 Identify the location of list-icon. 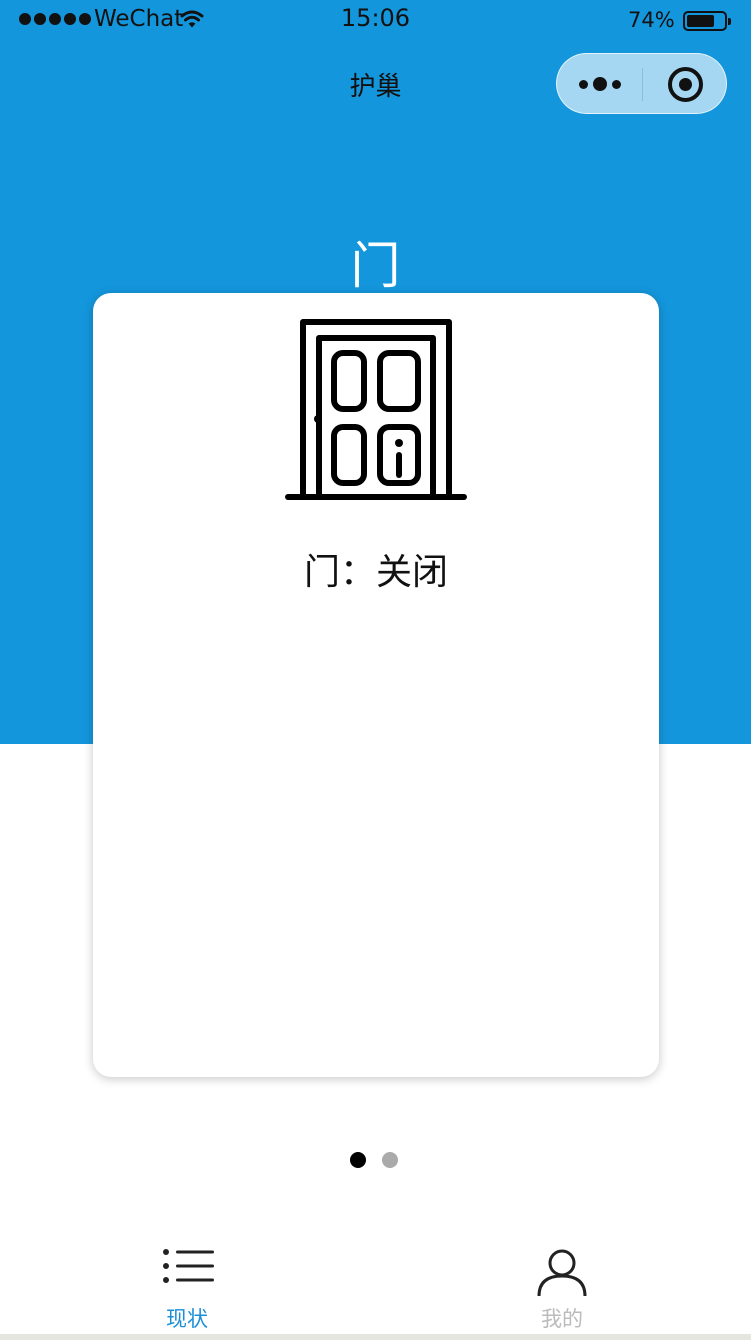
(188, 1266).